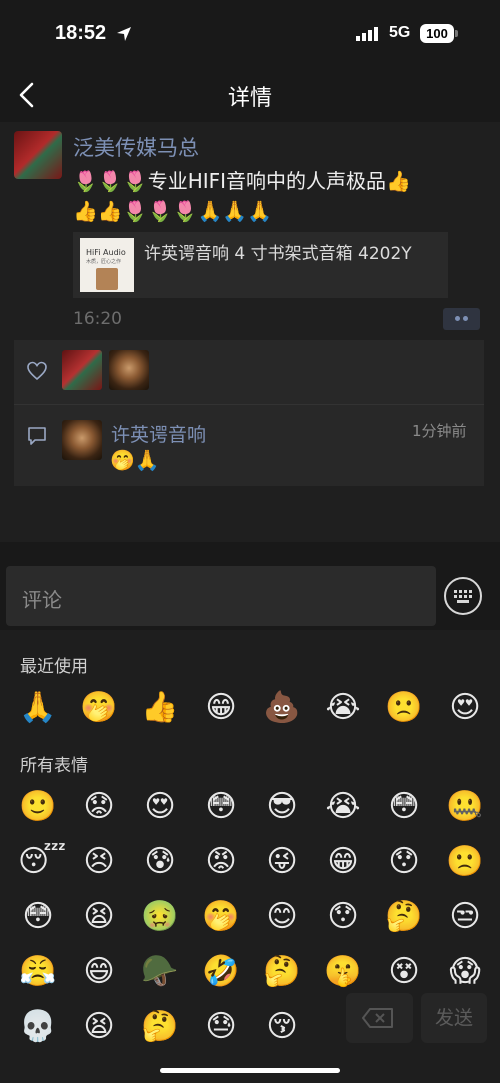 The height and width of the screenshot is (1083, 500). I want to click on keyboard-icon, so click(463, 596).